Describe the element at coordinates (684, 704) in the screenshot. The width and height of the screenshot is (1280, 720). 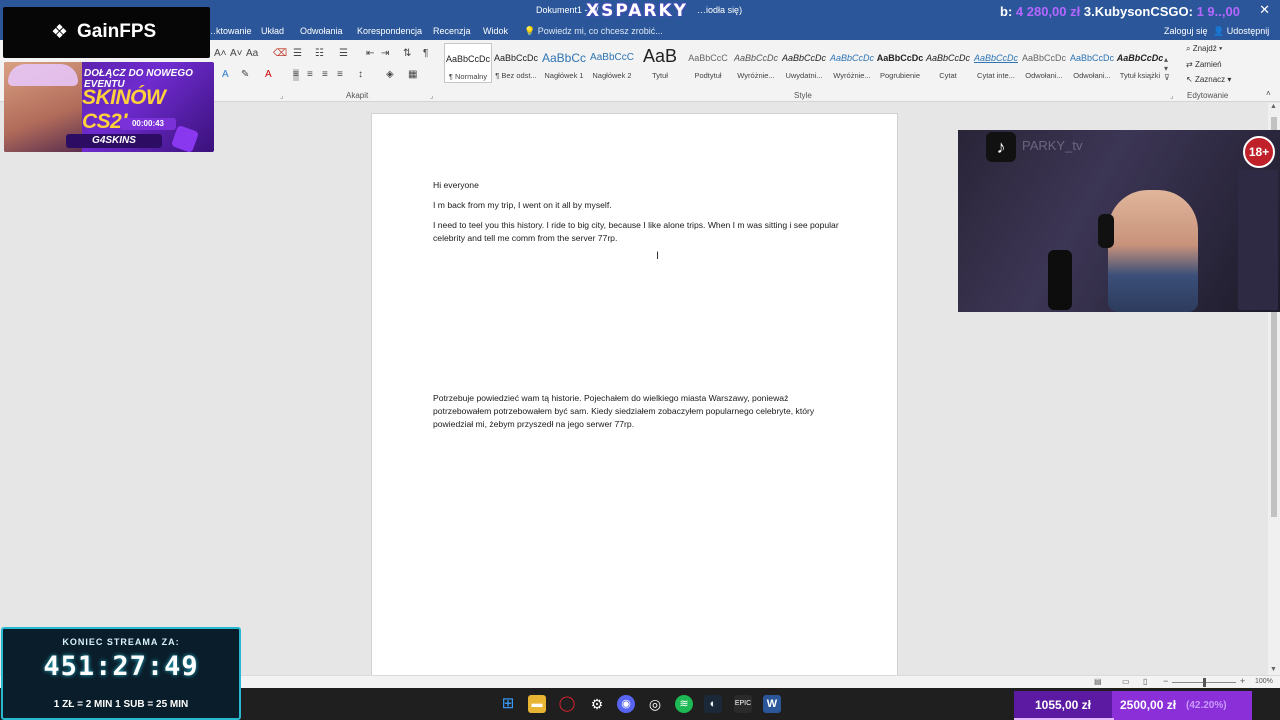
I see `spotify-icon: ≋` at that location.